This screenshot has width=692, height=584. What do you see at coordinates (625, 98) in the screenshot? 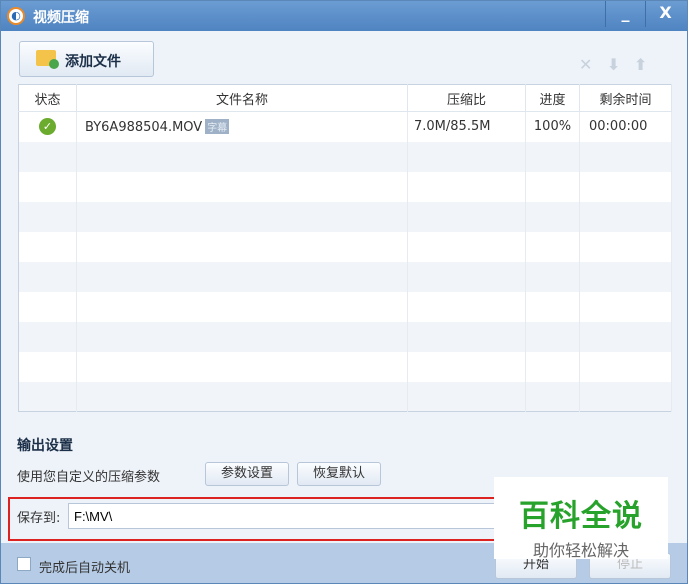
I see `header-remaining: 剩余时间` at bounding box center [625, 98].